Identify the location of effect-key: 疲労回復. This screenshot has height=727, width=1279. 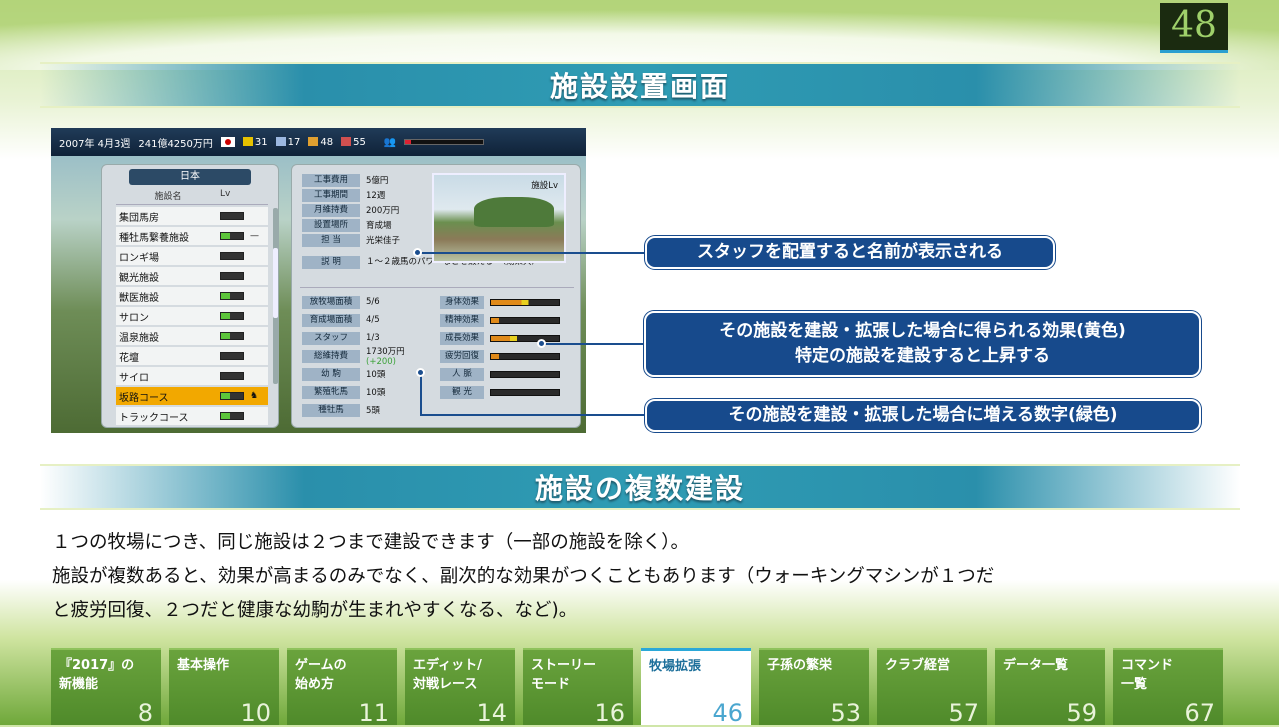
(462, 356).